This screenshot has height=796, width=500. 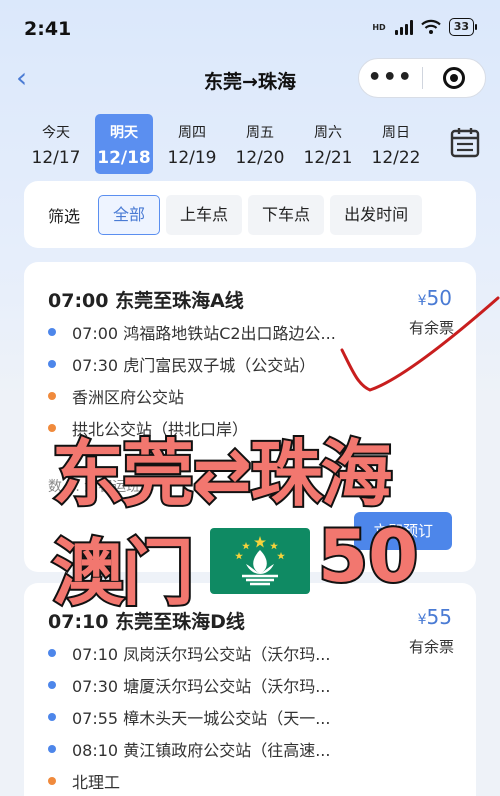 What do you see at coordinates (396, 158) in the screenshot?
I see `date-tab-date: 12/22` at bounding box center [396, 158].